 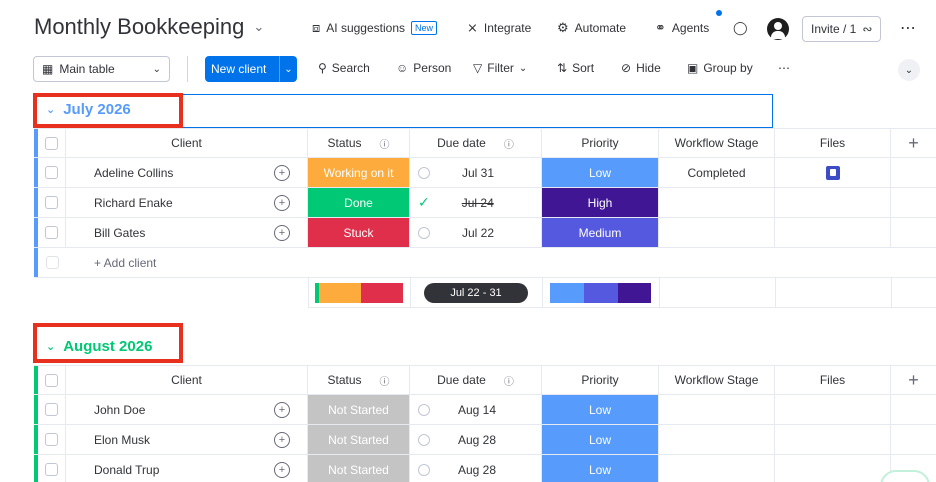 I want to click on status-cell: Done, so click(x=359, y=202).